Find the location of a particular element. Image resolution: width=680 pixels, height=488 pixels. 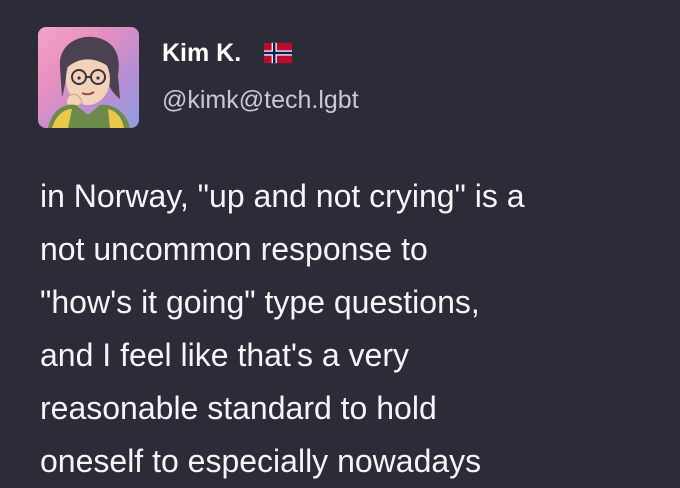

account-handle: @kimk@tech.lgbt is located at coordinates (260, 100).